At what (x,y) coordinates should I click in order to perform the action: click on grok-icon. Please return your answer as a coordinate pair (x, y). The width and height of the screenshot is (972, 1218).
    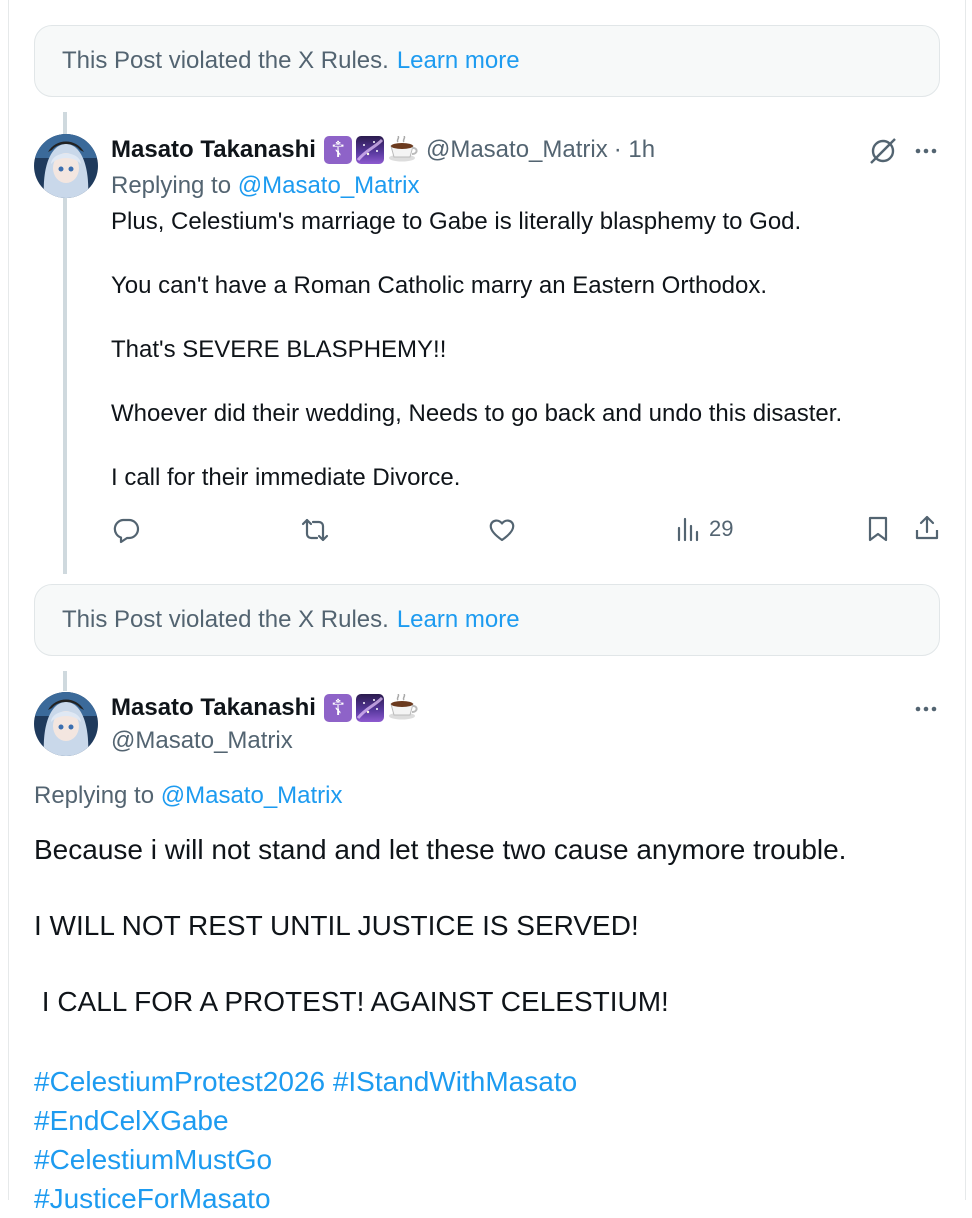
    Looking at the image, I should click on (883, 151).